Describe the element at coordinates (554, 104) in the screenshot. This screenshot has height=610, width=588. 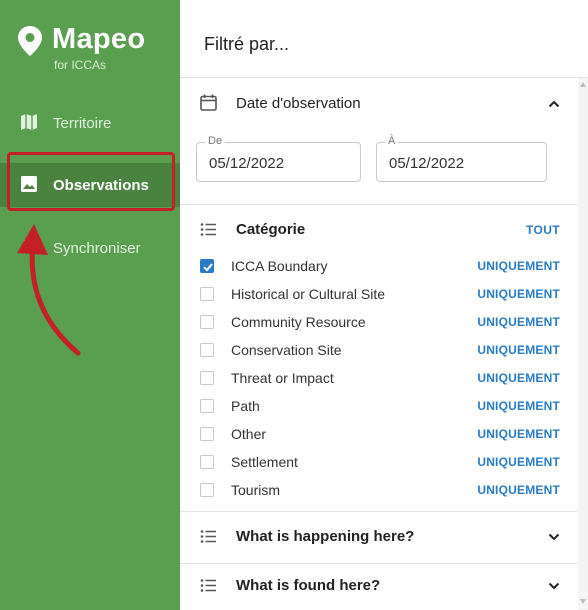
I see `chevron-up-icon` at that location.